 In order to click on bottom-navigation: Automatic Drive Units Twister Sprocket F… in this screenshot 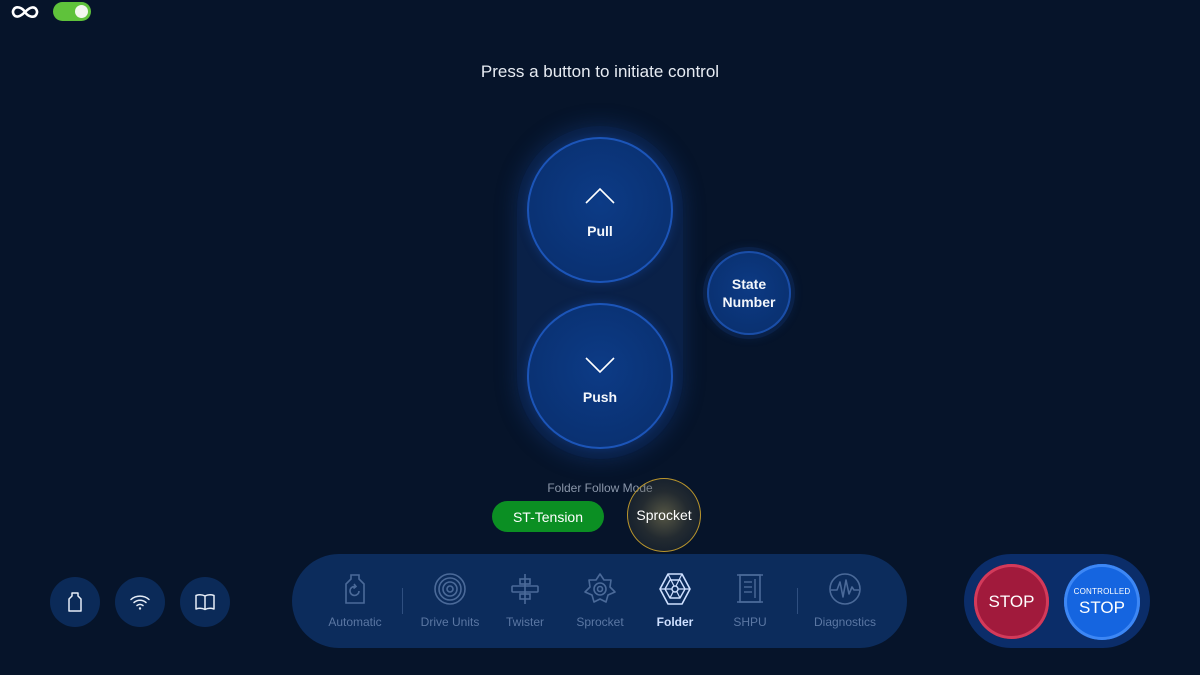, I will do `click(599, 601)`.